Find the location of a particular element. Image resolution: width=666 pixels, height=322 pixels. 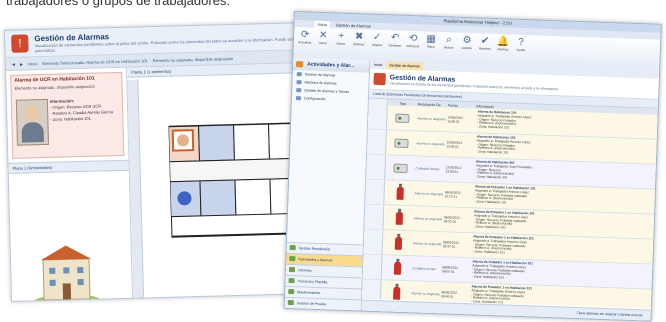

forward-arrow-icon: ▶ is located at coordinates (21, 63).